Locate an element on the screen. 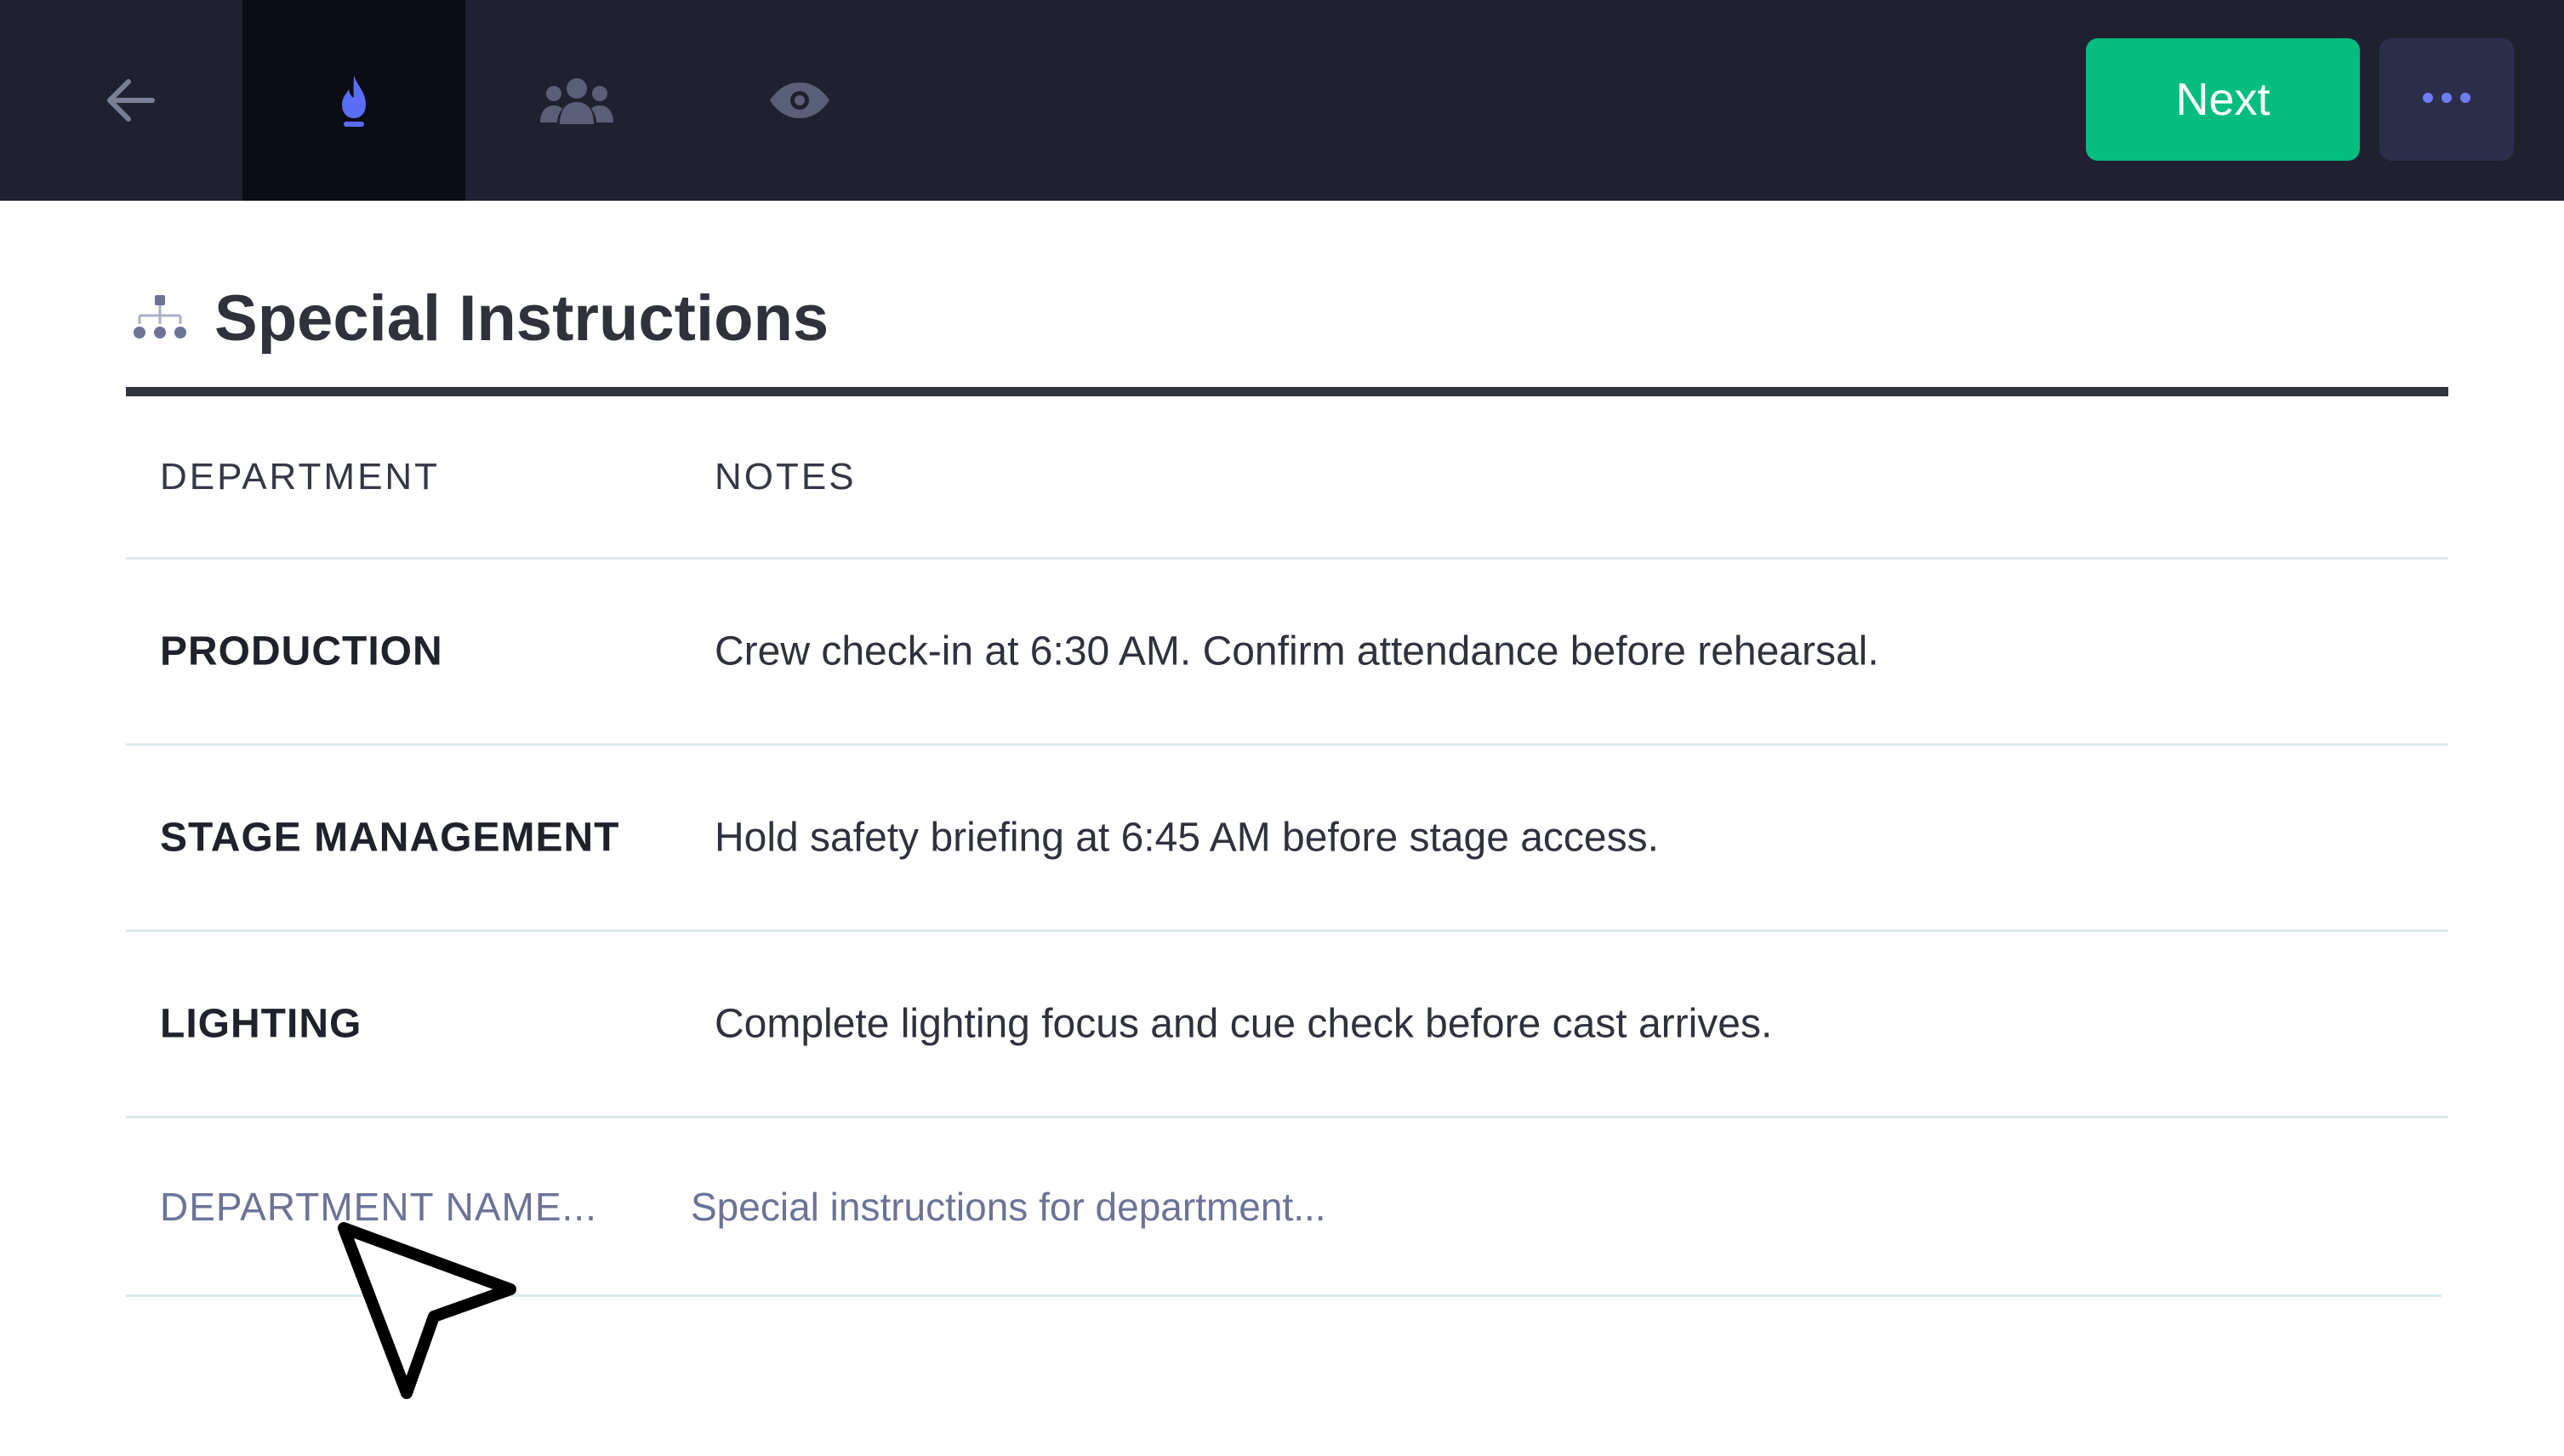 Image resolution: width=2564 pixels, height=1456 pixels. department-cell: PRODUCTION is located at coordinates (302, 651).